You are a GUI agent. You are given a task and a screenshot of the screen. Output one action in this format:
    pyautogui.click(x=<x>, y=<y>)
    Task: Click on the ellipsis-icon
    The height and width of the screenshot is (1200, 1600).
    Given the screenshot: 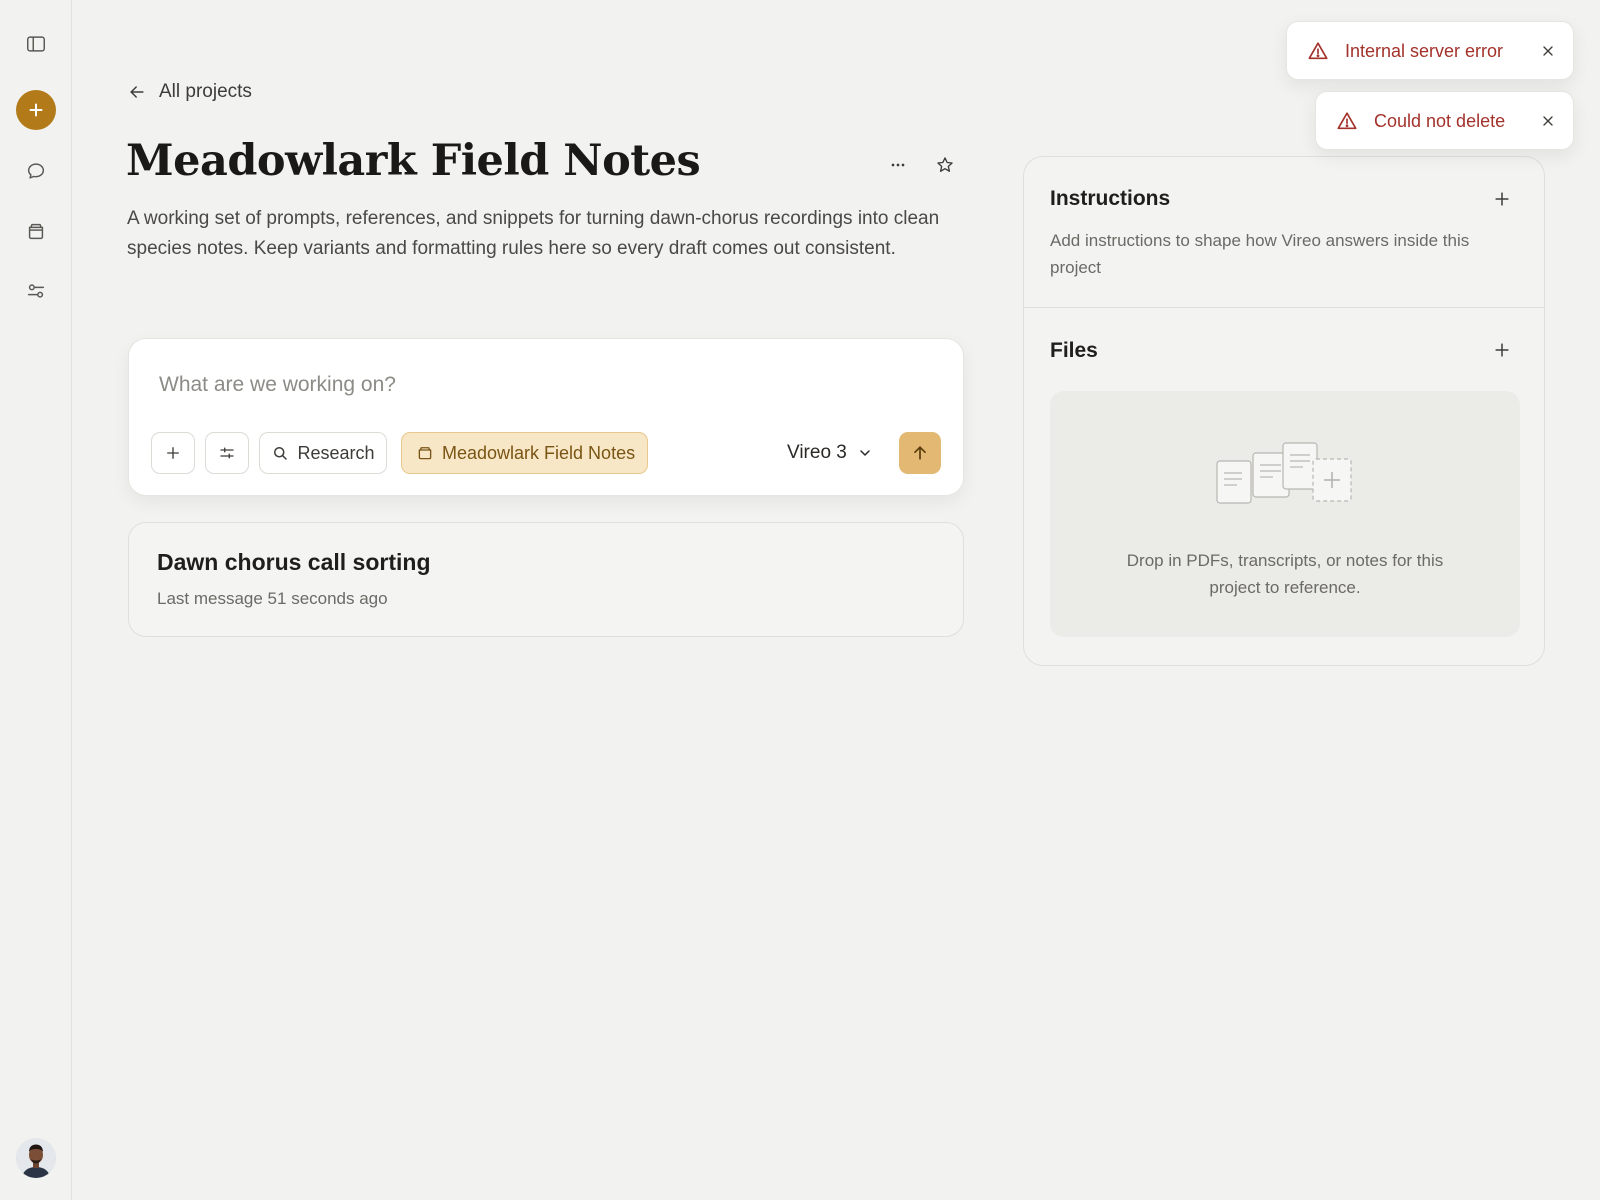 What is the action you would take?
    pyautogui.click(x=898, y=165)
    